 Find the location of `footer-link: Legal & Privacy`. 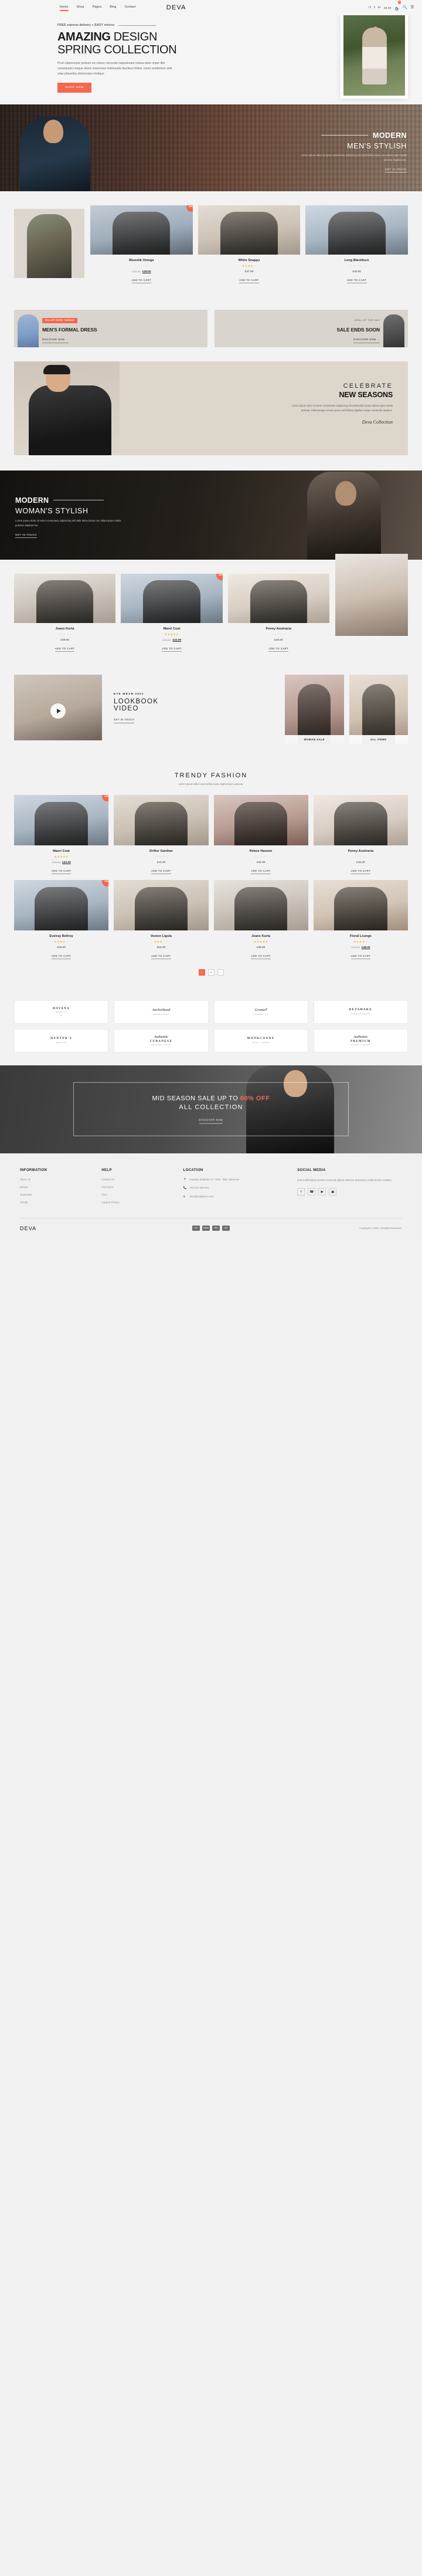

footer-link: Legal & Privacy is located at coordinates (137, 1202).